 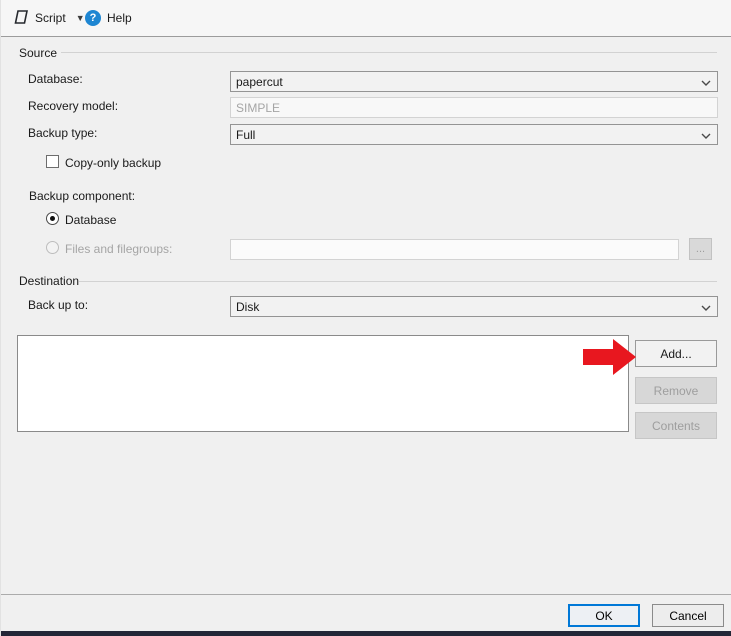 I want to click on remove-button: Remove, so click(x=676, y=390).